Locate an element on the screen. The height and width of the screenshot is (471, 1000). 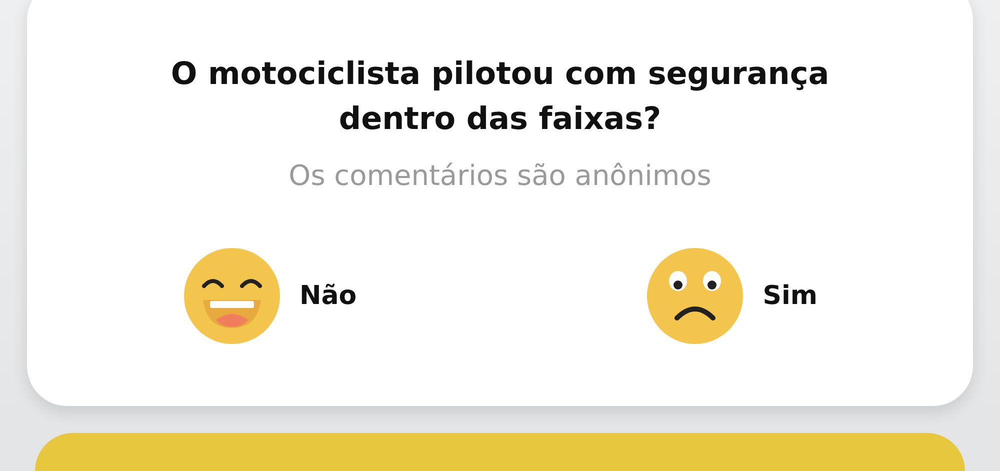
anonymous-note: Os comentários são anônimos is located at coordinates (500, 176).